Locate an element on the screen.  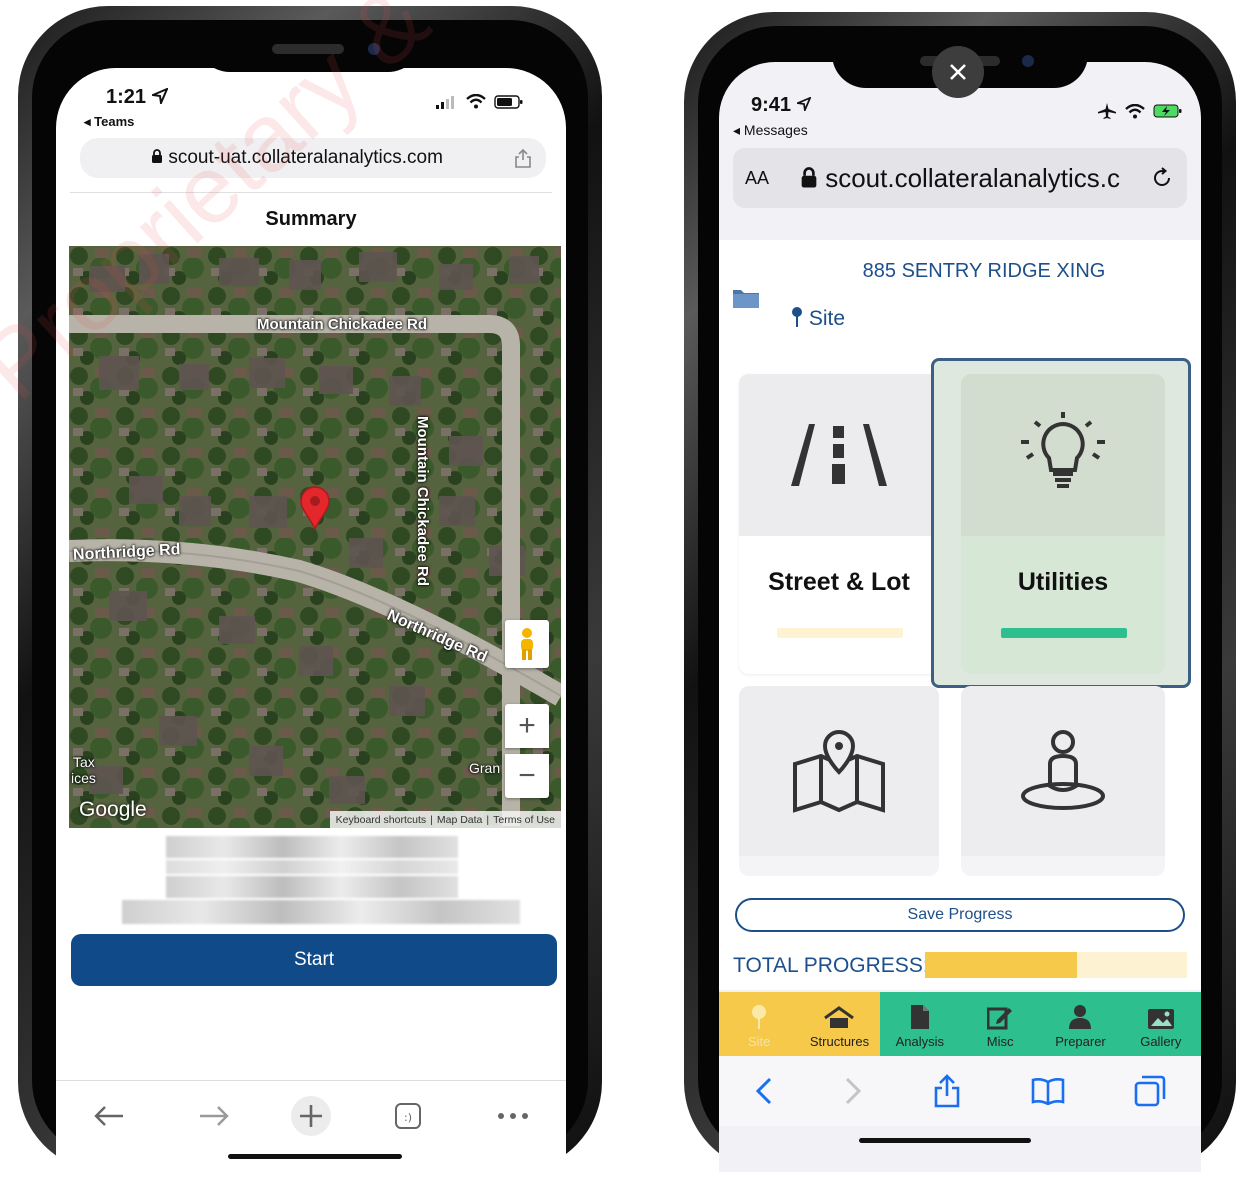
person-location-icon is located at coordinates (1063, 770).